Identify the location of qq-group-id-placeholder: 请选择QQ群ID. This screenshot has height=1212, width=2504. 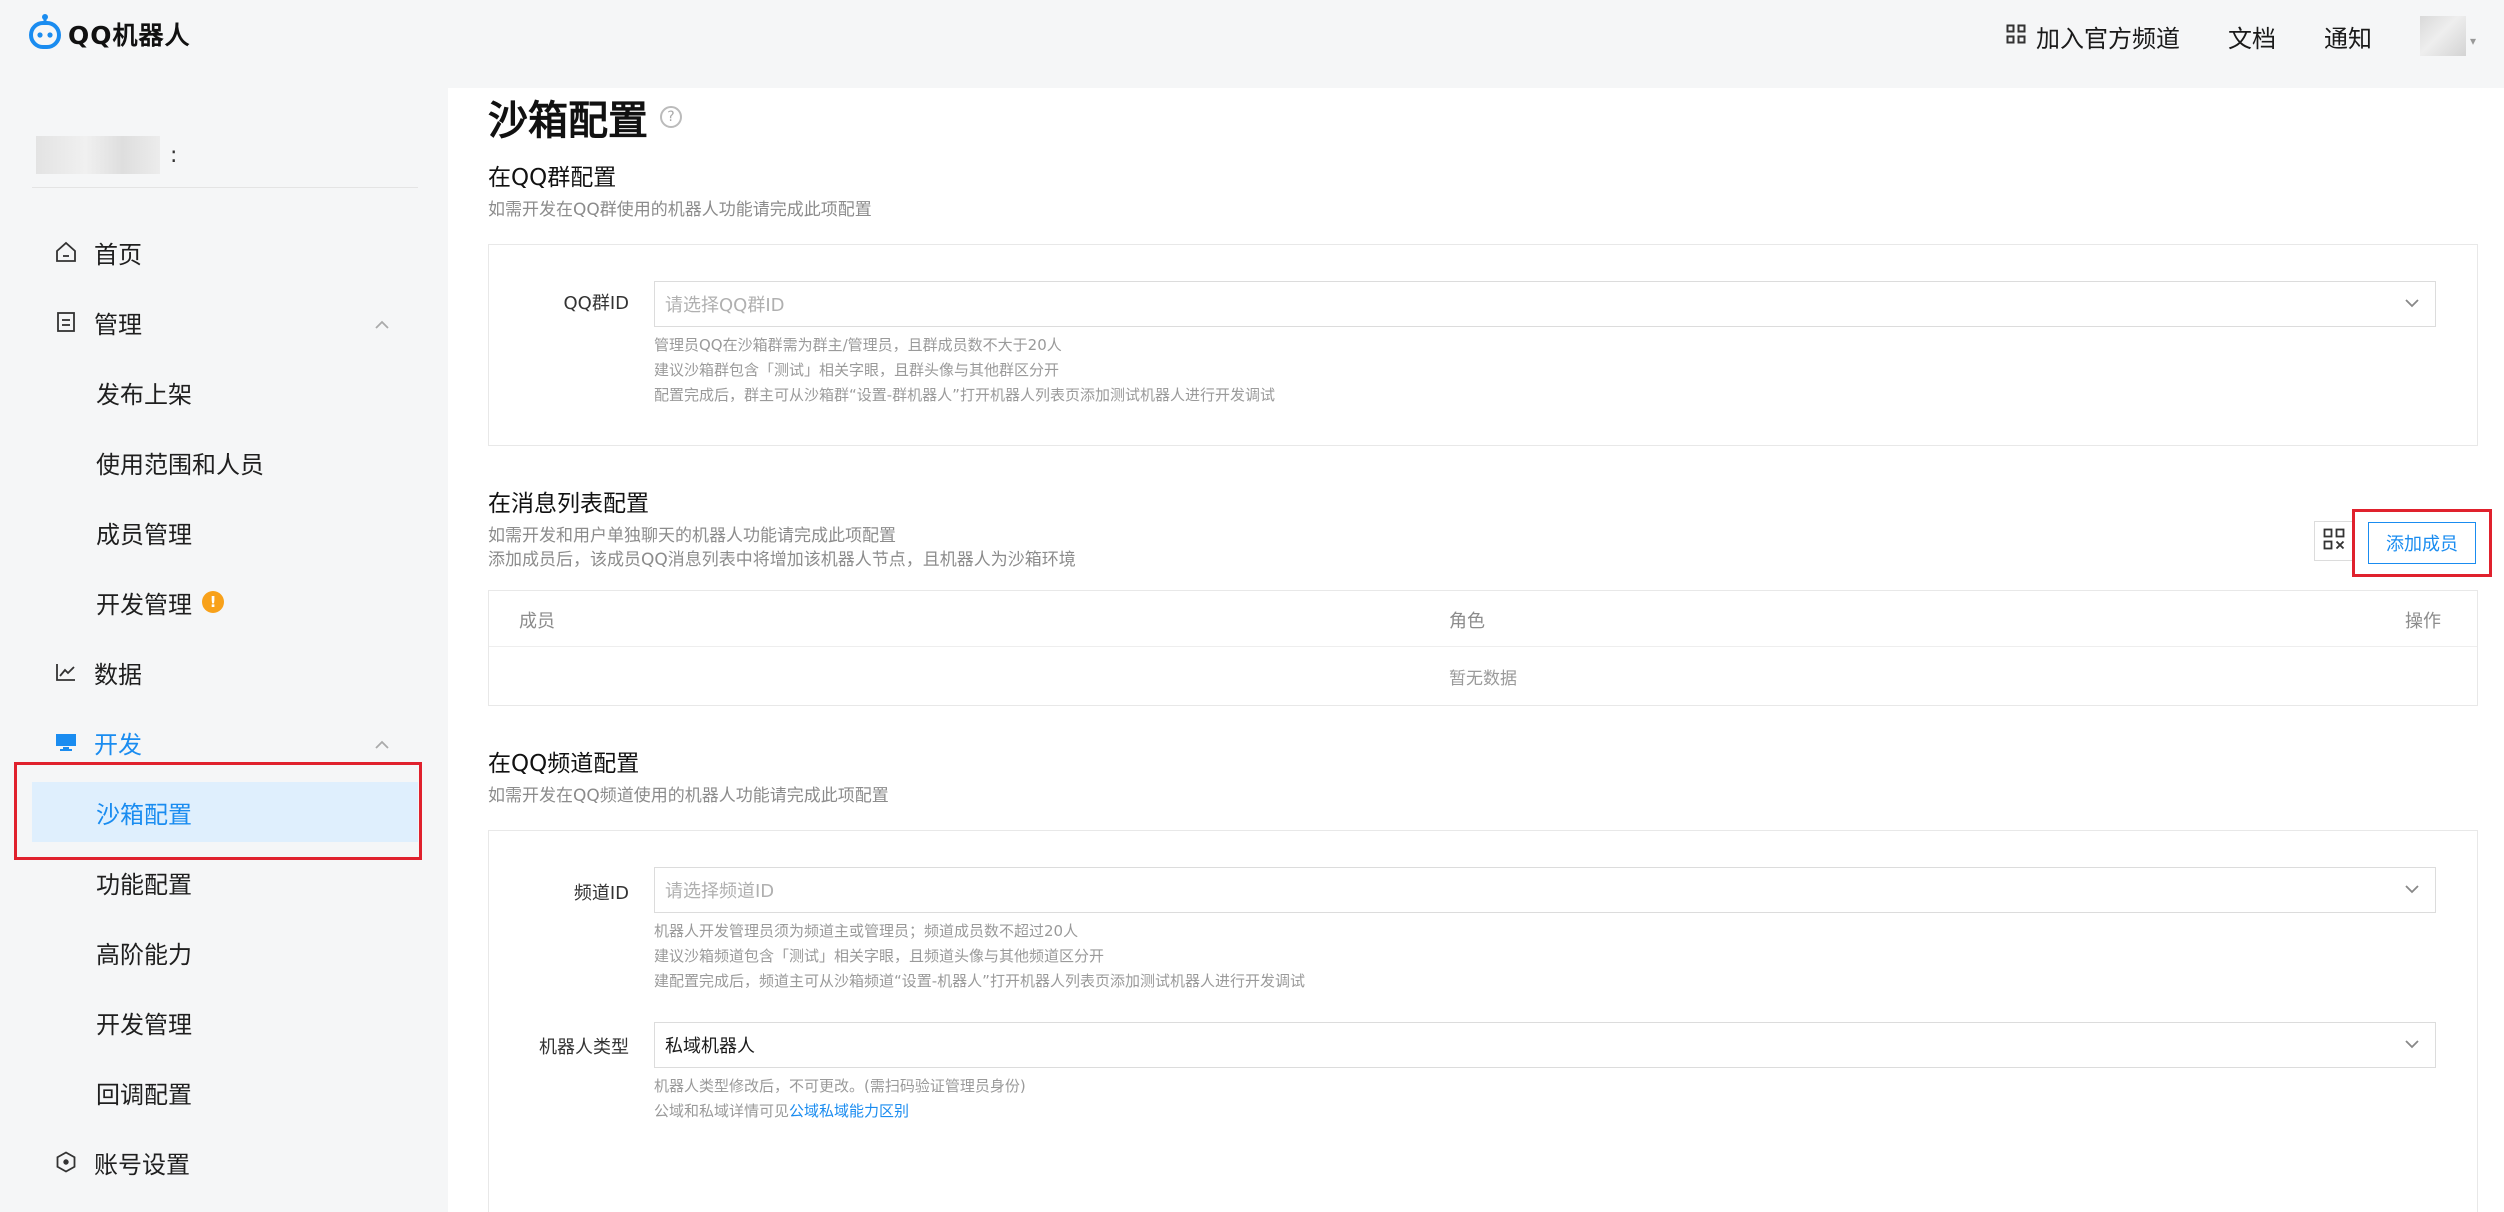
(725, 305).